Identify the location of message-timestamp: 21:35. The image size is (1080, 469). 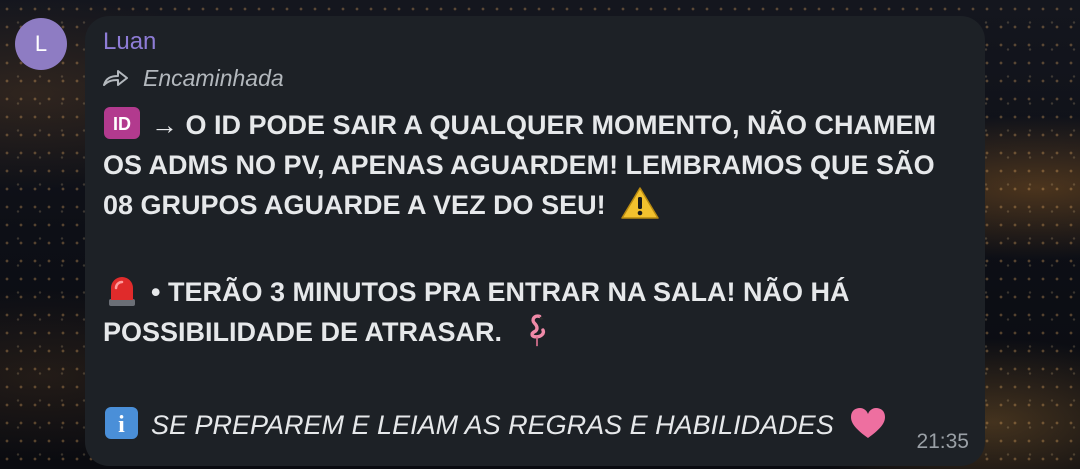
(942, 441).